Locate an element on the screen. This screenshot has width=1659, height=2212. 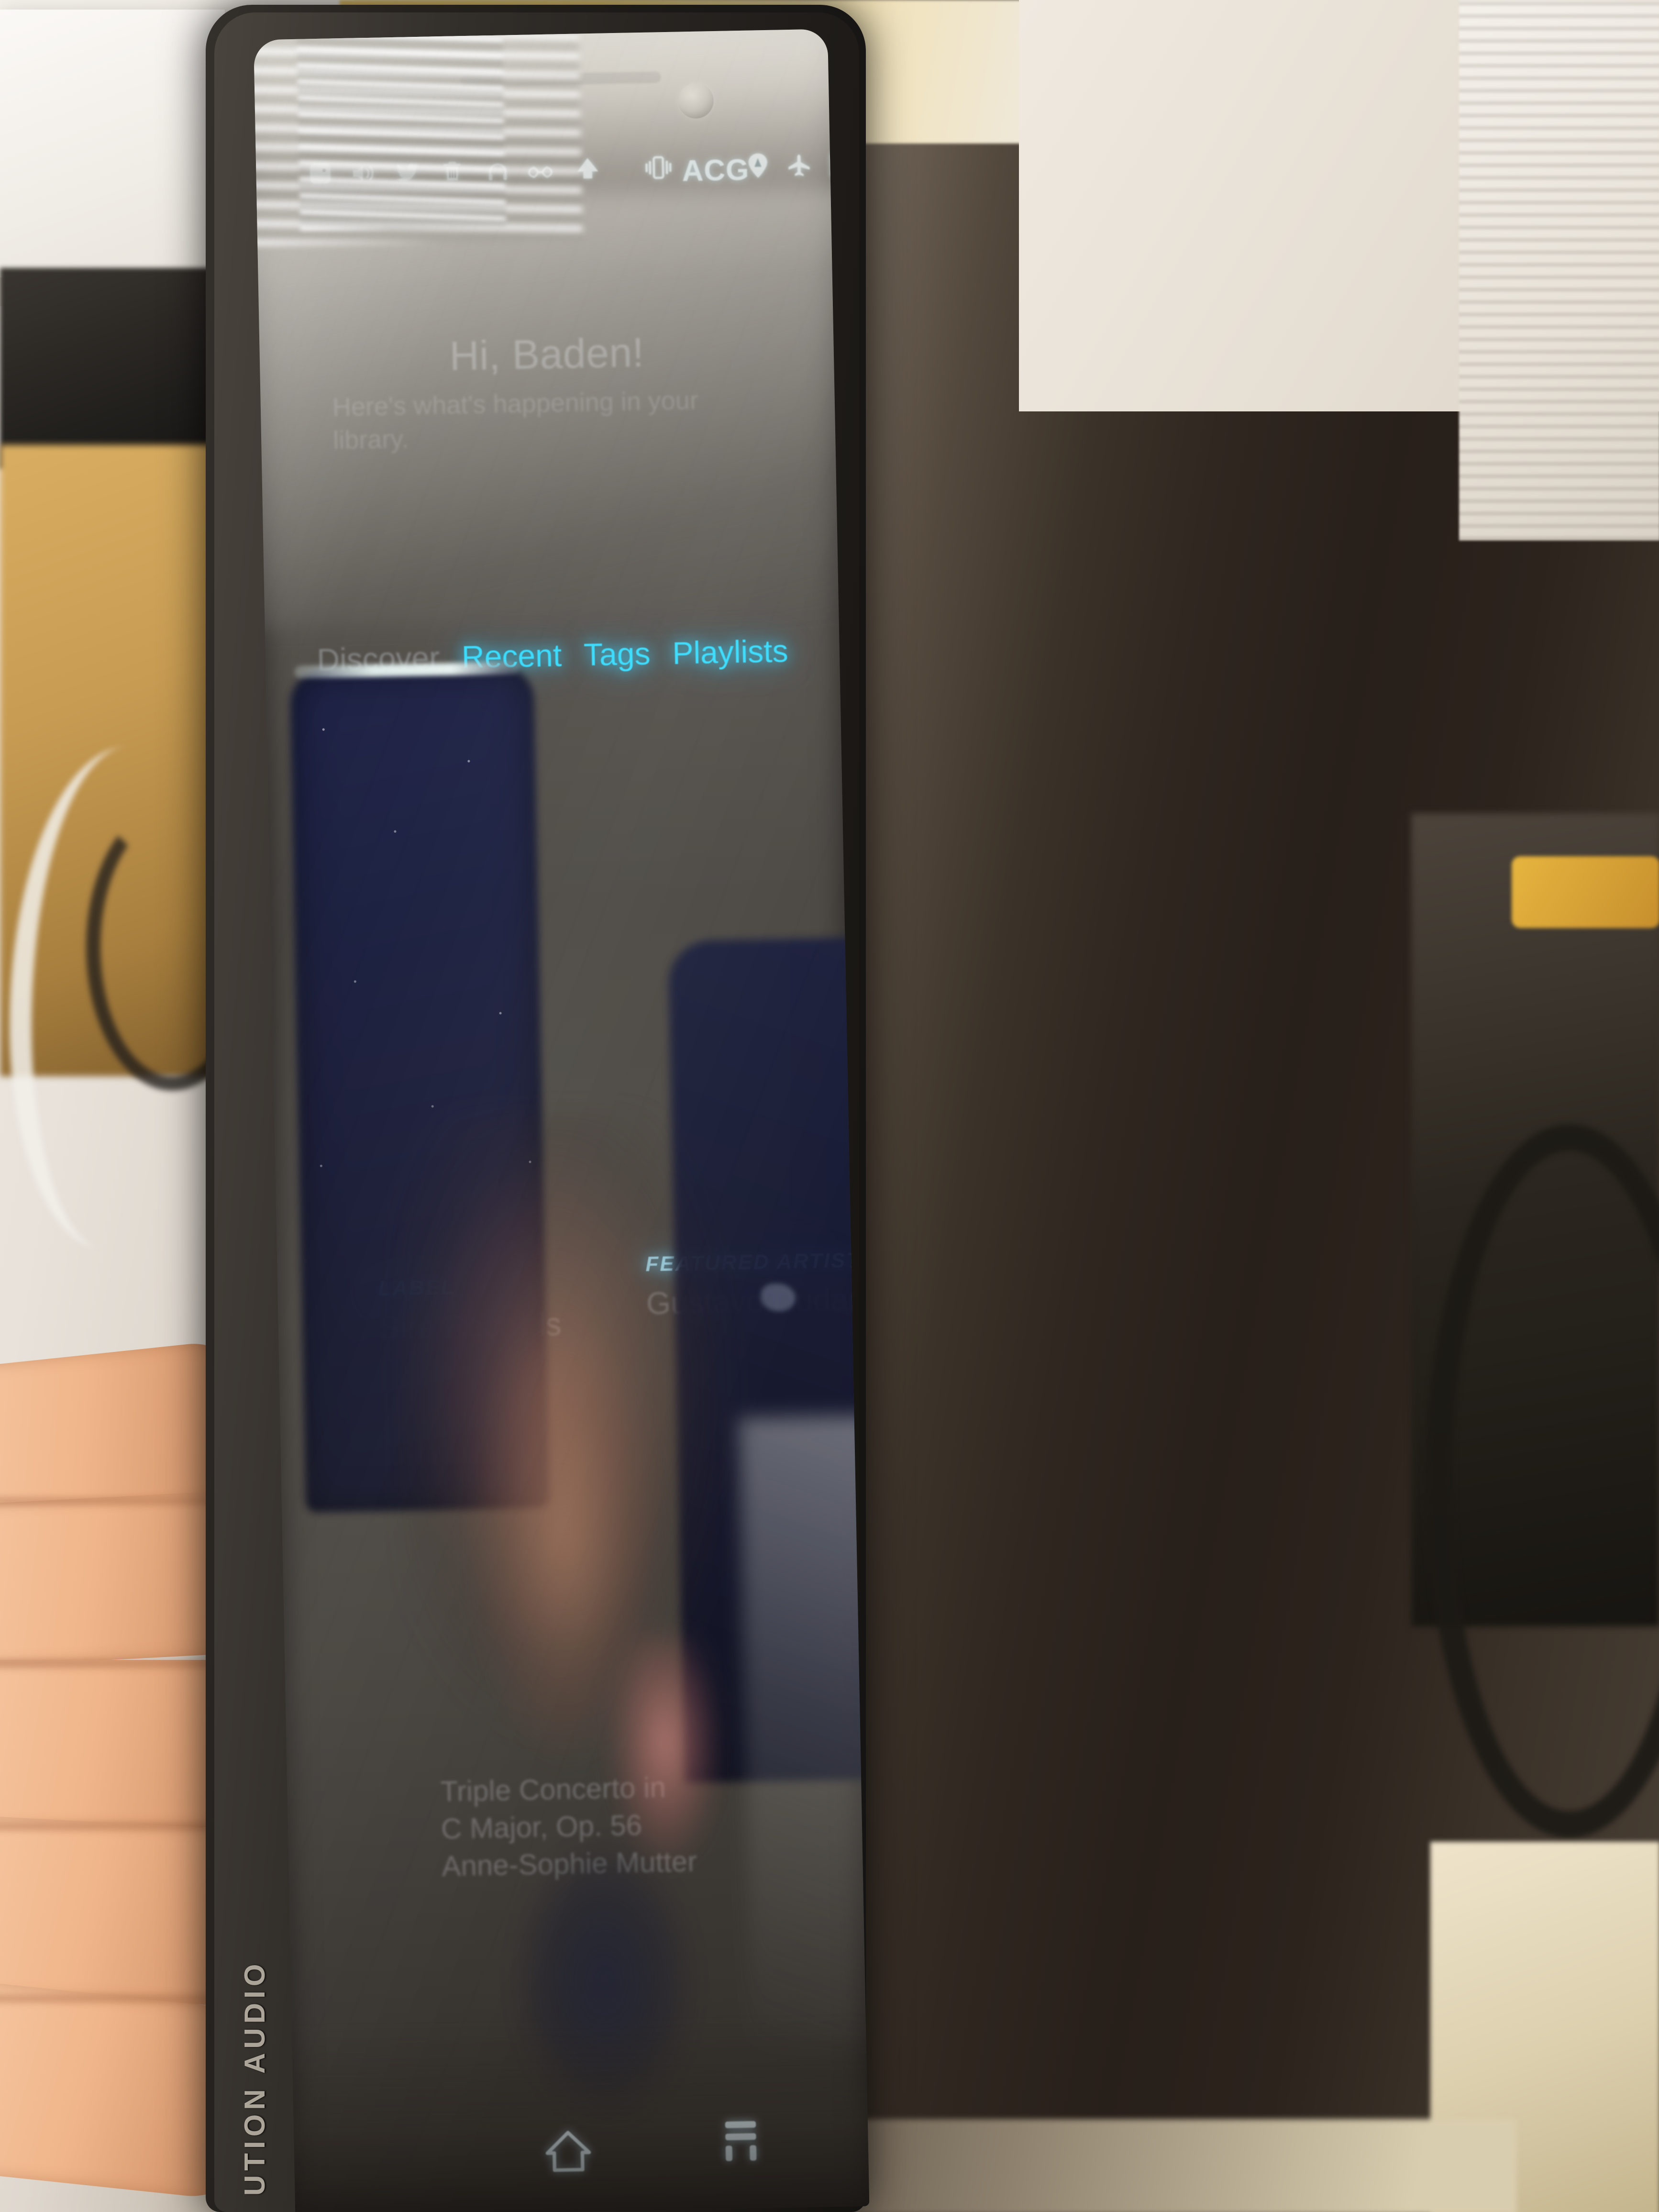
infinity-icon is located at coordinates (541, 172).